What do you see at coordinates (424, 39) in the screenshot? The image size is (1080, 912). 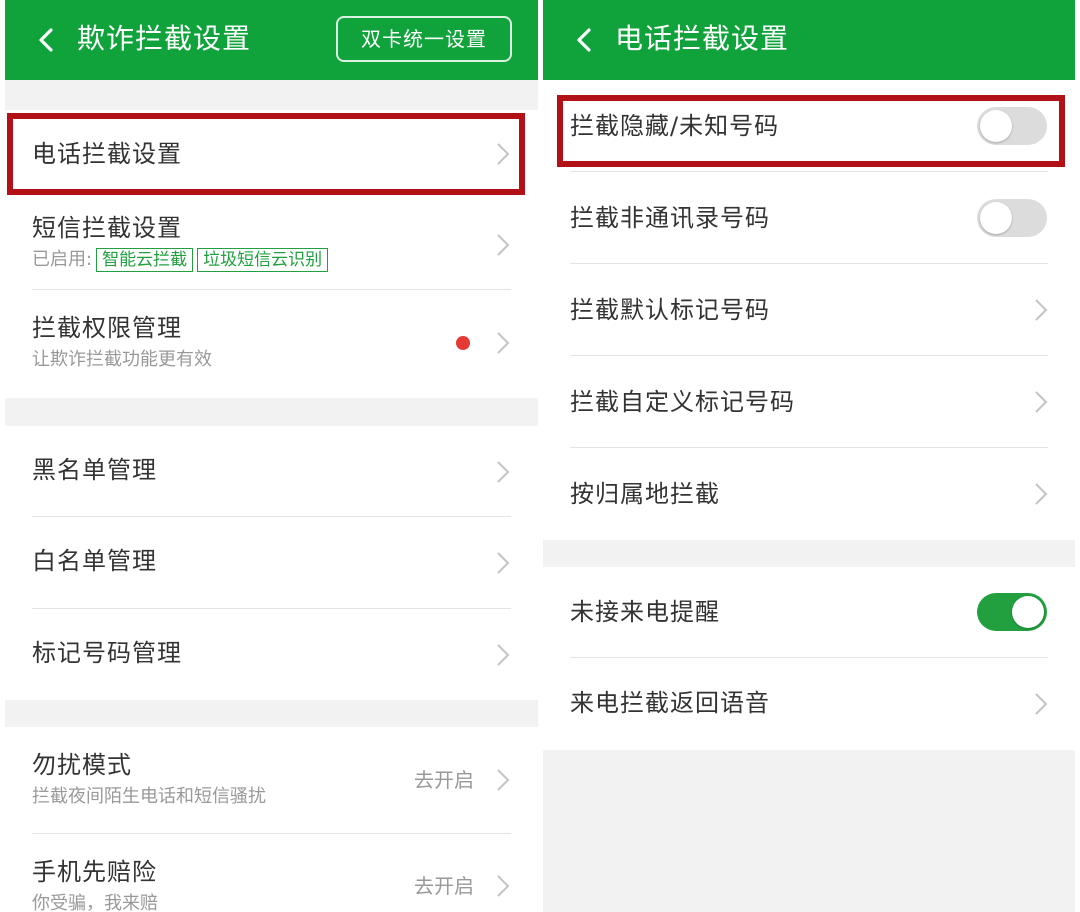 I see `dual-sim-settings-button: 双卡统一设置` at bounding box center [424, 39].